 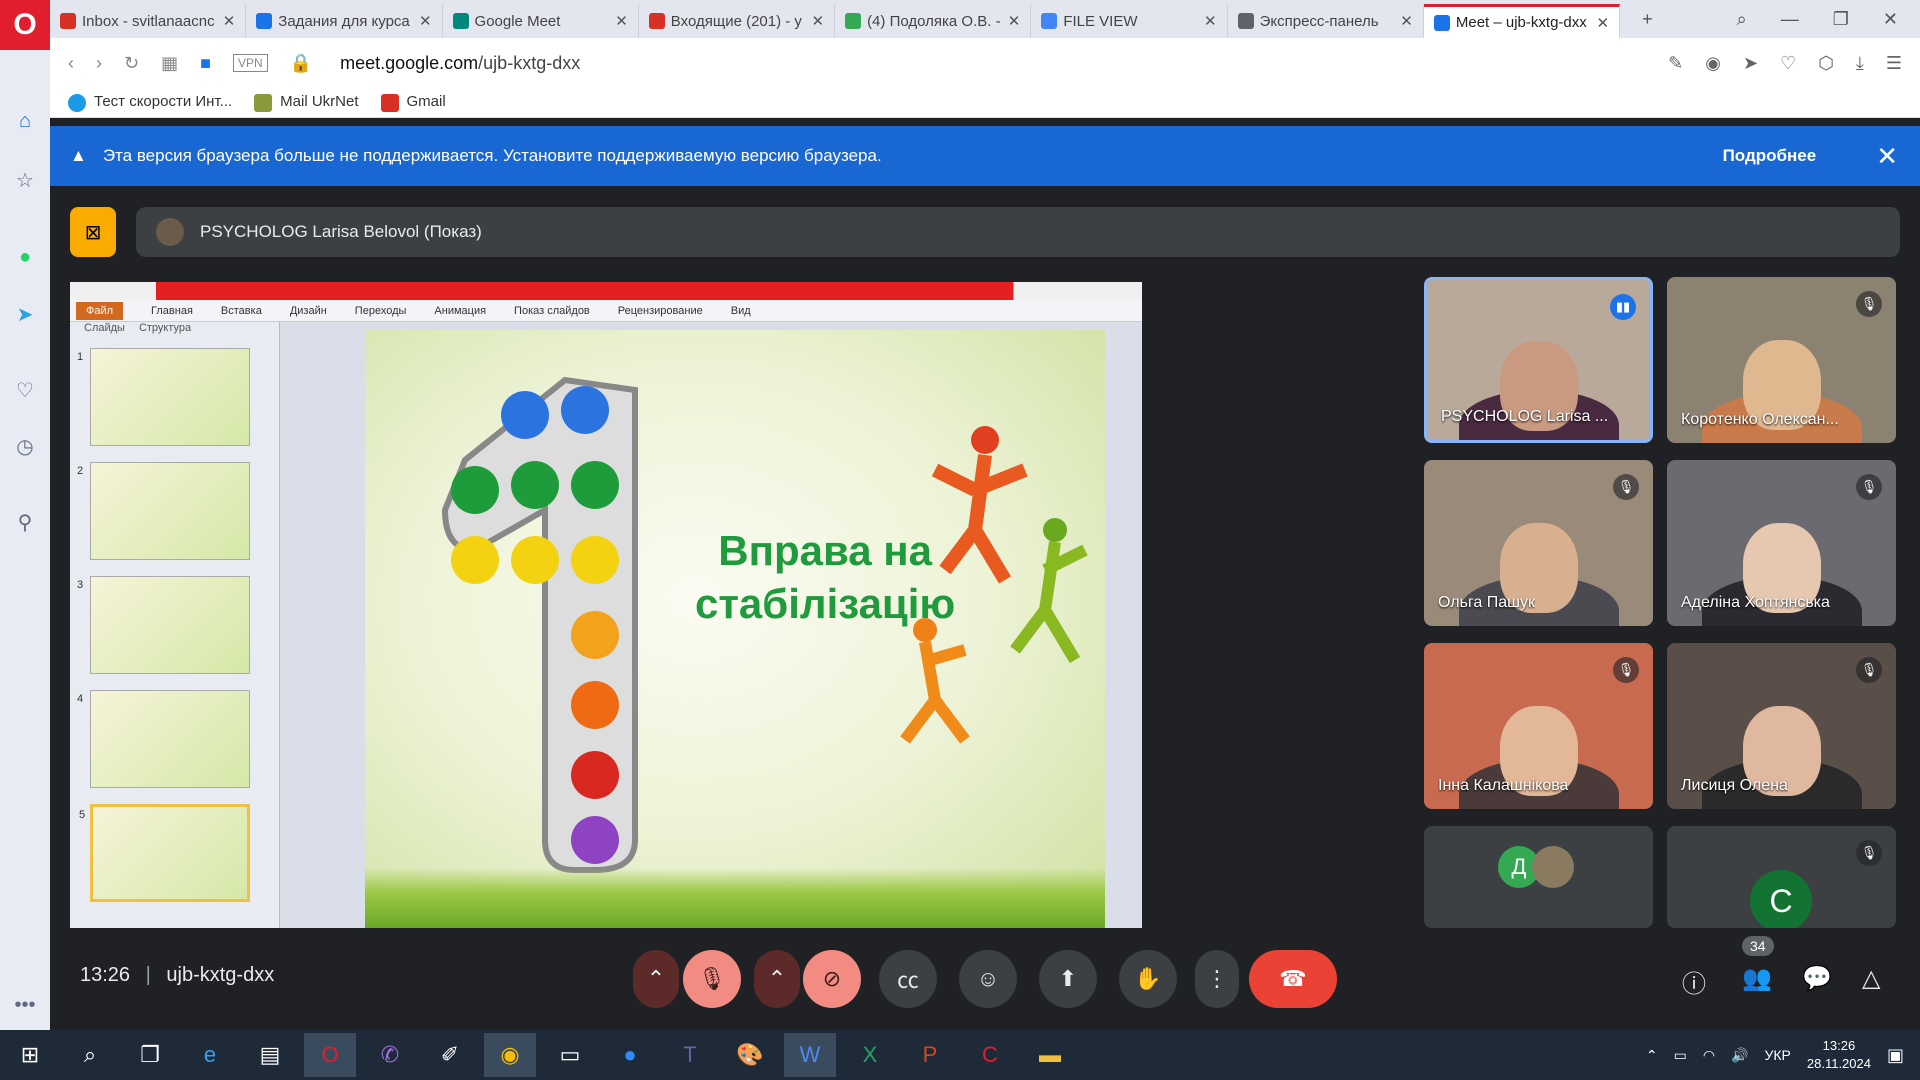 I want to click on mic-toggle-button: 🎙, so click(x=712, y=979).